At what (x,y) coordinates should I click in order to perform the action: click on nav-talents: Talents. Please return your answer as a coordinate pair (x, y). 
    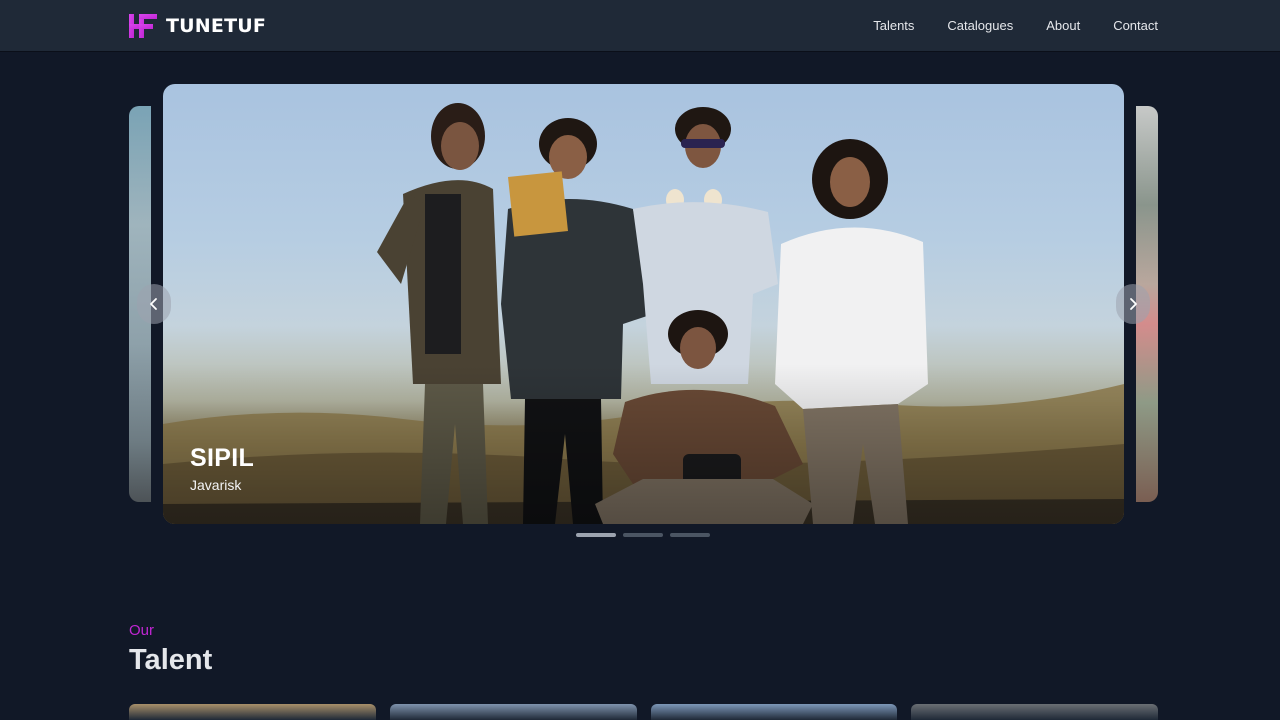
    Looking at the image, I should click on (893, 25).